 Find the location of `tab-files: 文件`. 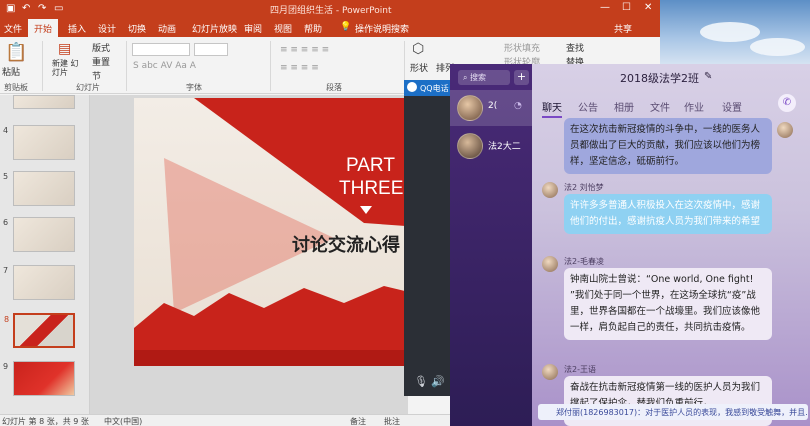

tab-files: 文件 is located at coordinates (660, 106).